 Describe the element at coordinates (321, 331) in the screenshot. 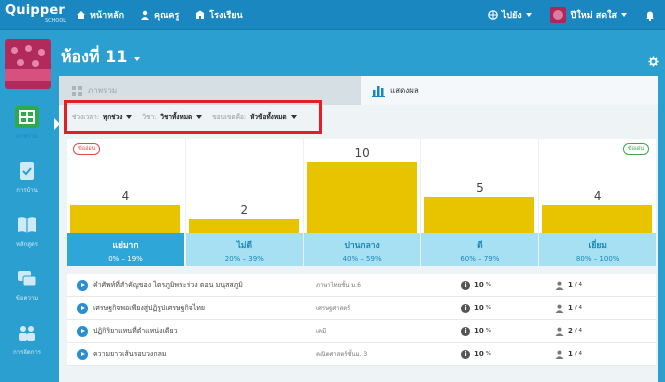

I see `topic-subject: เคมี` at that location.